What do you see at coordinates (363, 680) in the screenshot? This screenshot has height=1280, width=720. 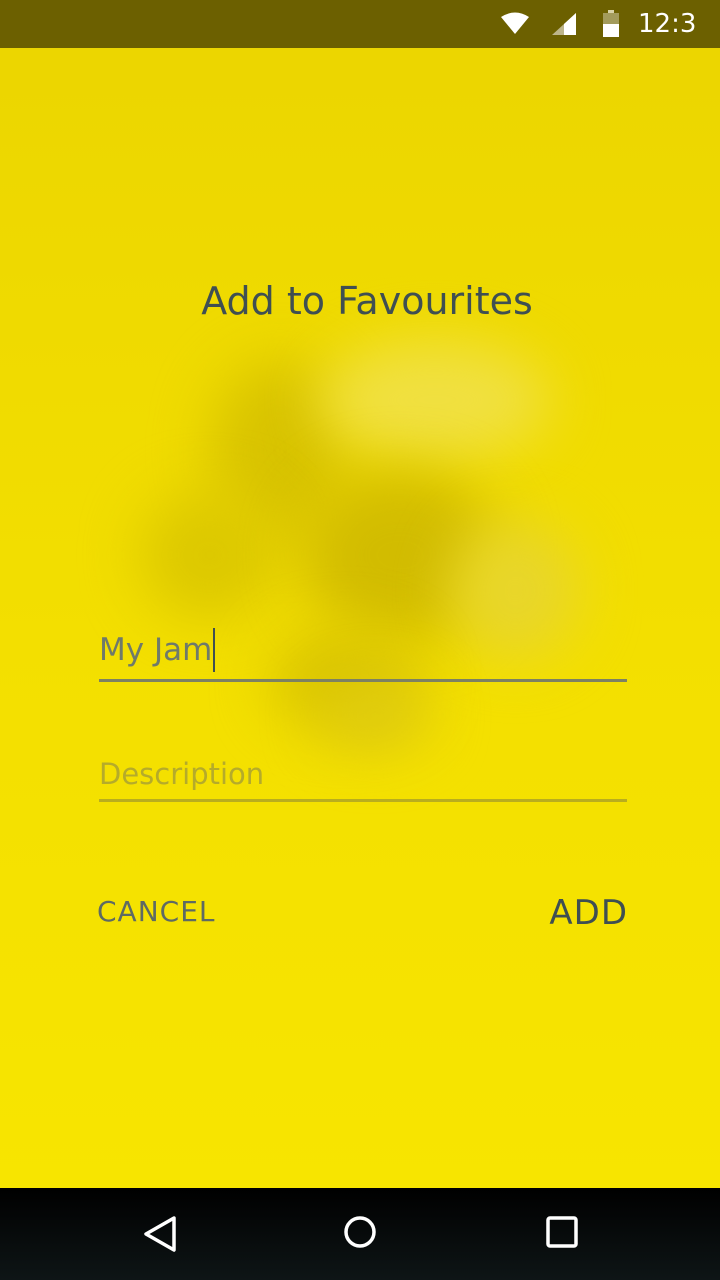 I see `name-field-underline` at bounding box center [363, 680].